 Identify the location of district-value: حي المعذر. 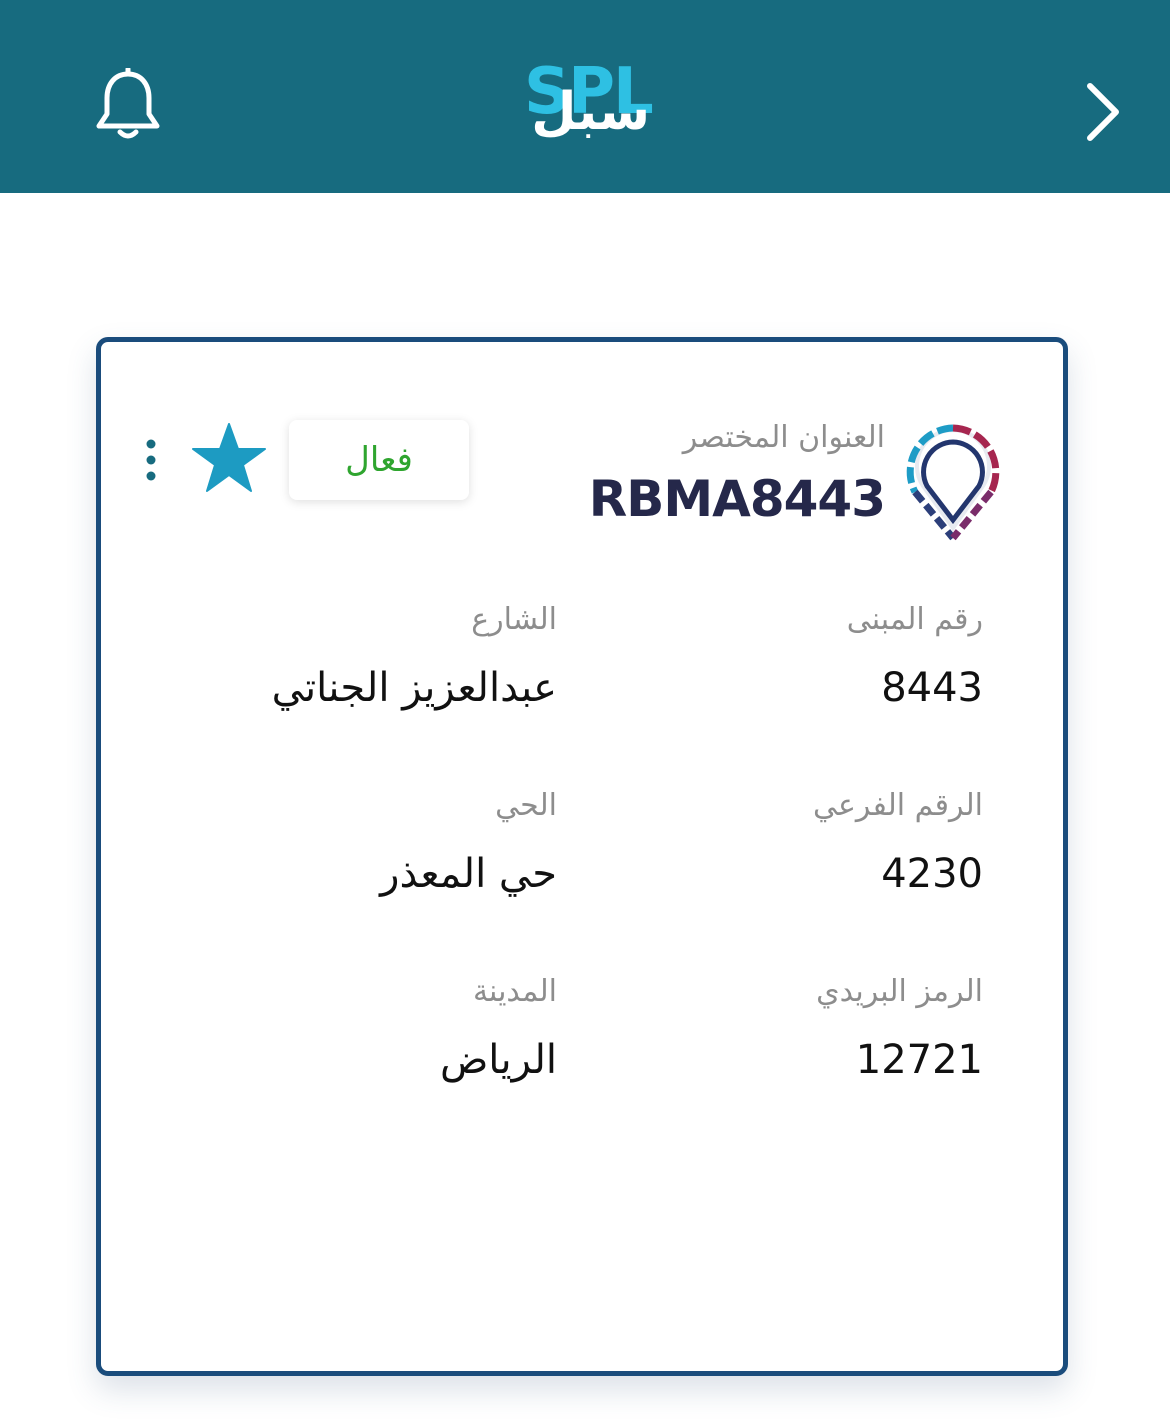
(468, 874).